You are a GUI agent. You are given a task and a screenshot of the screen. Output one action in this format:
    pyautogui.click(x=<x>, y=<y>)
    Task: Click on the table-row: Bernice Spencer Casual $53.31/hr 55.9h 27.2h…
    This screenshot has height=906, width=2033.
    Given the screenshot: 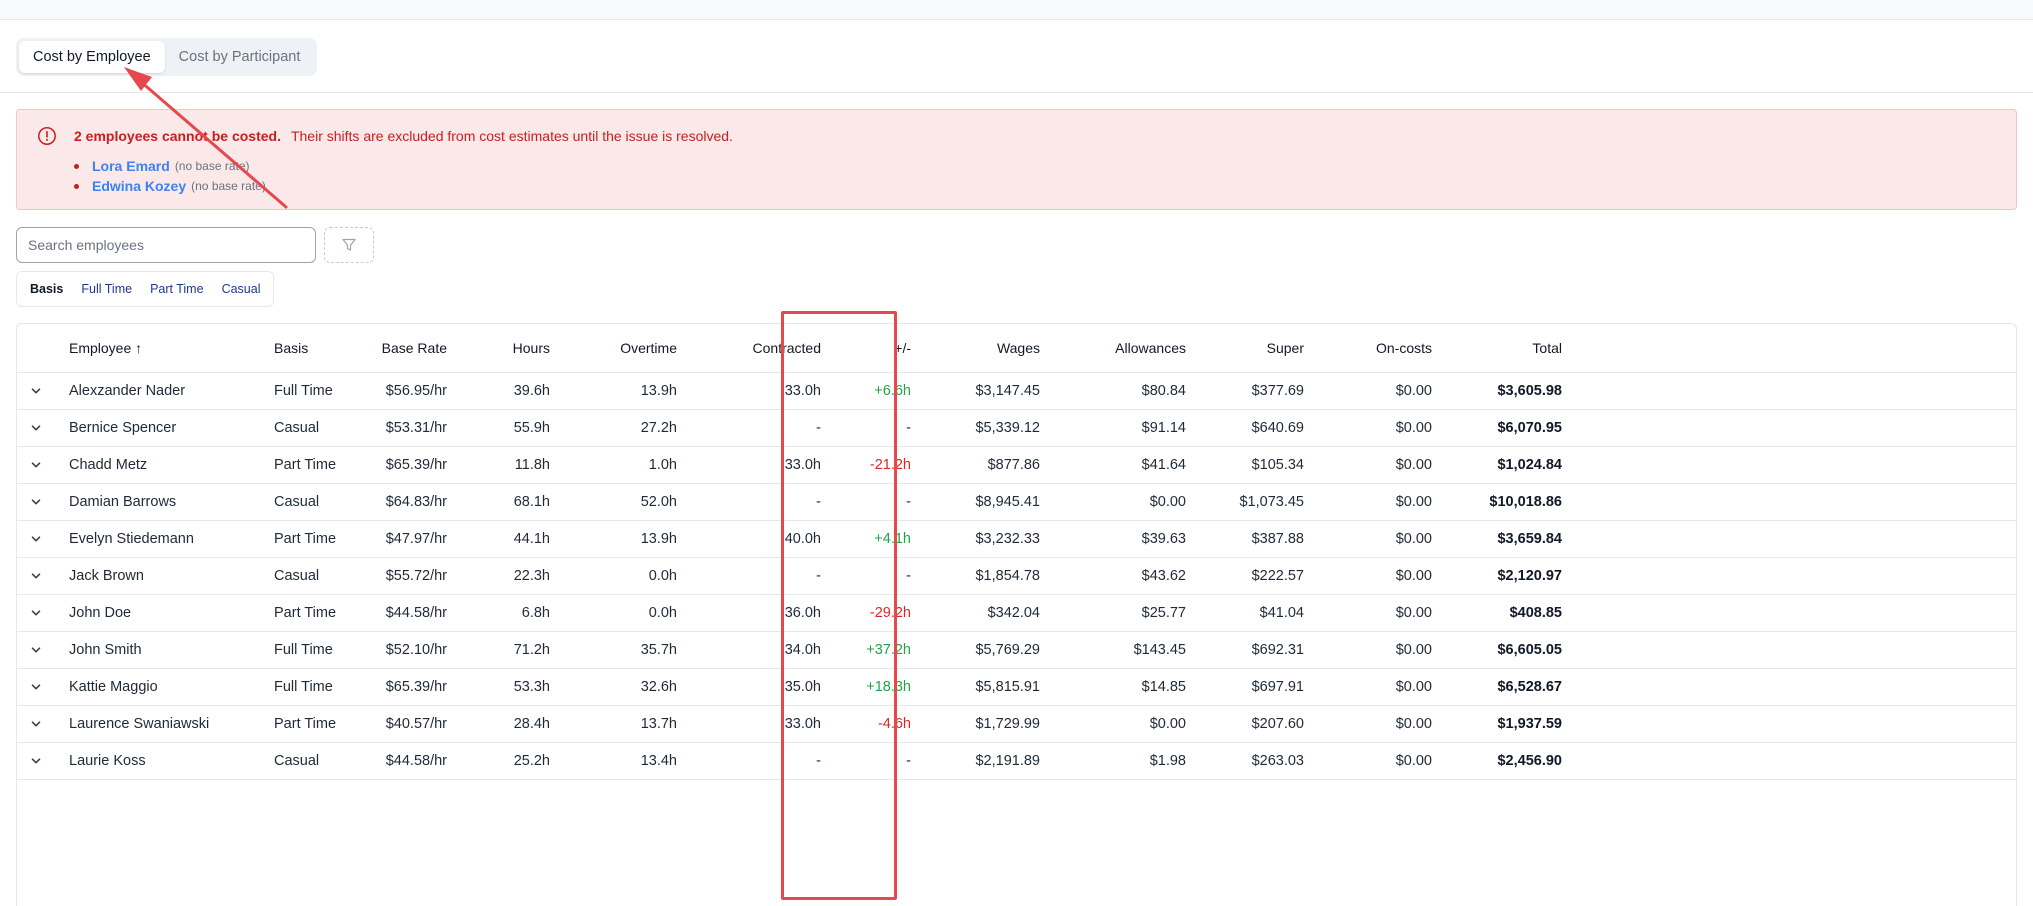 What is the action you would take?
    pyautogui.click(x=1016, y=428)
    